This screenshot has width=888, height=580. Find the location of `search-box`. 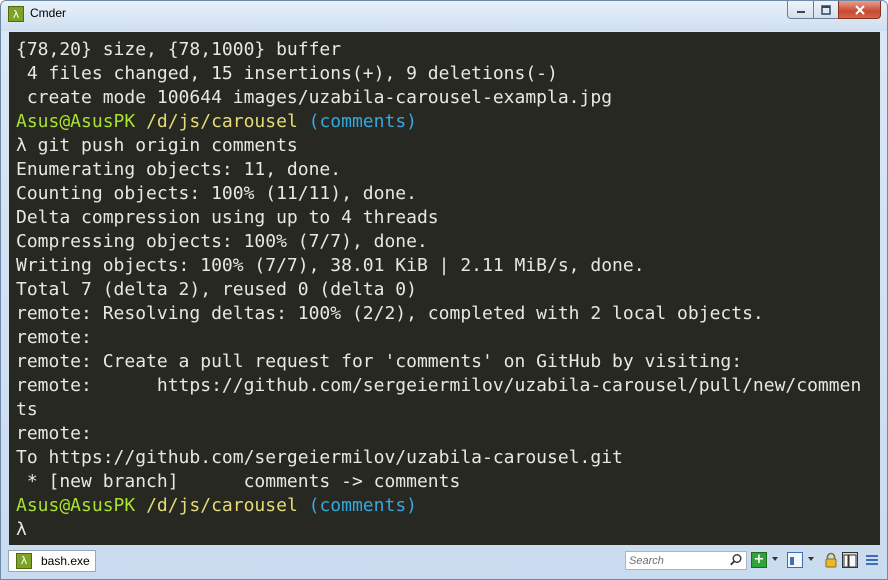

search-box is located at coordinates (686, 560).